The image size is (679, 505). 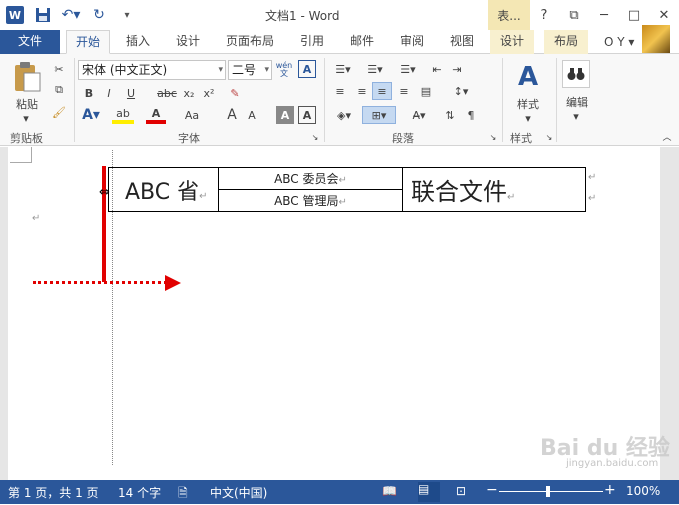 I want to click on tab-page-layout: 页面布局, so click(x=250, y=42).